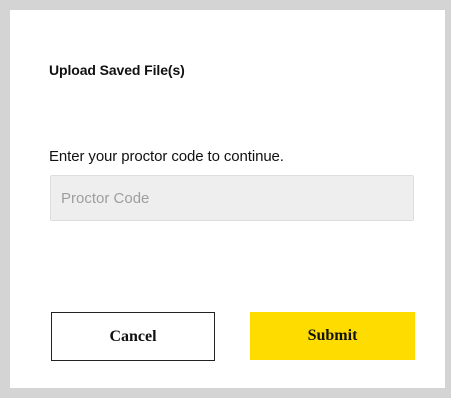 The image size is (451, 398). What do you see at coordinates (133, 336) in the screenshot?
I see `cancel-button: Cancel` at bounding box center [133, 336].